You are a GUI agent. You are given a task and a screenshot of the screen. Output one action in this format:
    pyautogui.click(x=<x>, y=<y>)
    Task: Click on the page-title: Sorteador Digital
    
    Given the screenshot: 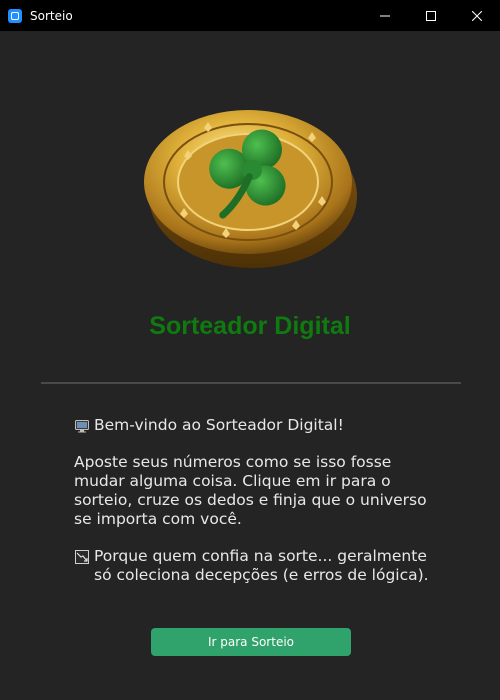 What is the action you would take?
    pyautogui.click(x=250, y=326)
    